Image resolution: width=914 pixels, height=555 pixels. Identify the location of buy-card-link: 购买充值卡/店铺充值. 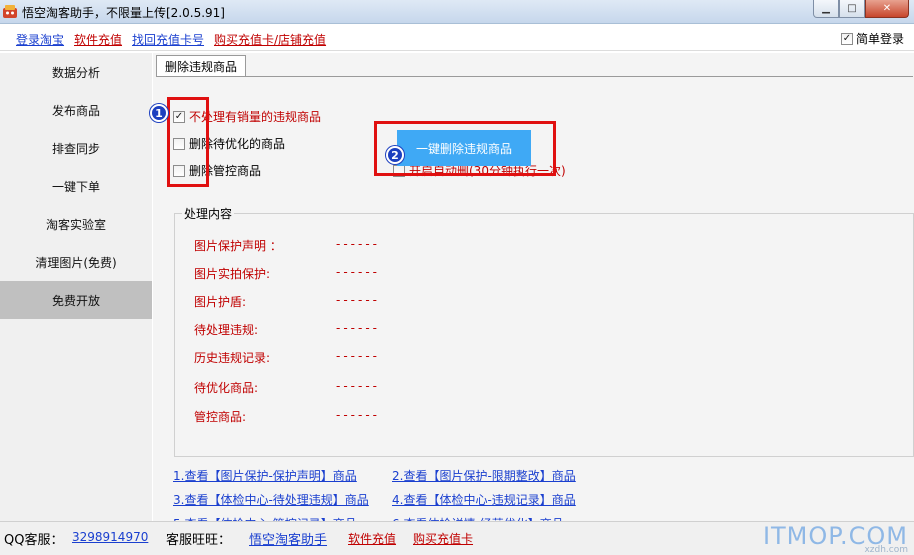
(270, 39).